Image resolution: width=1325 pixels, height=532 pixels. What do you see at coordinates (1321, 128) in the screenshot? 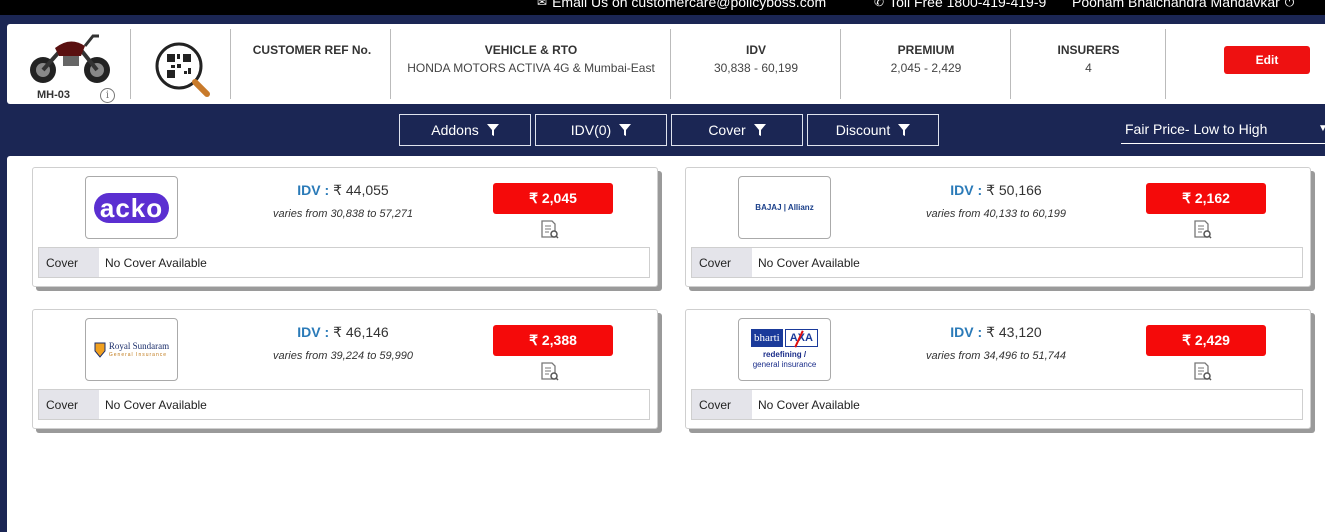
I see `chevron-down-icon: ▼` at bounding box center [1321, 128].